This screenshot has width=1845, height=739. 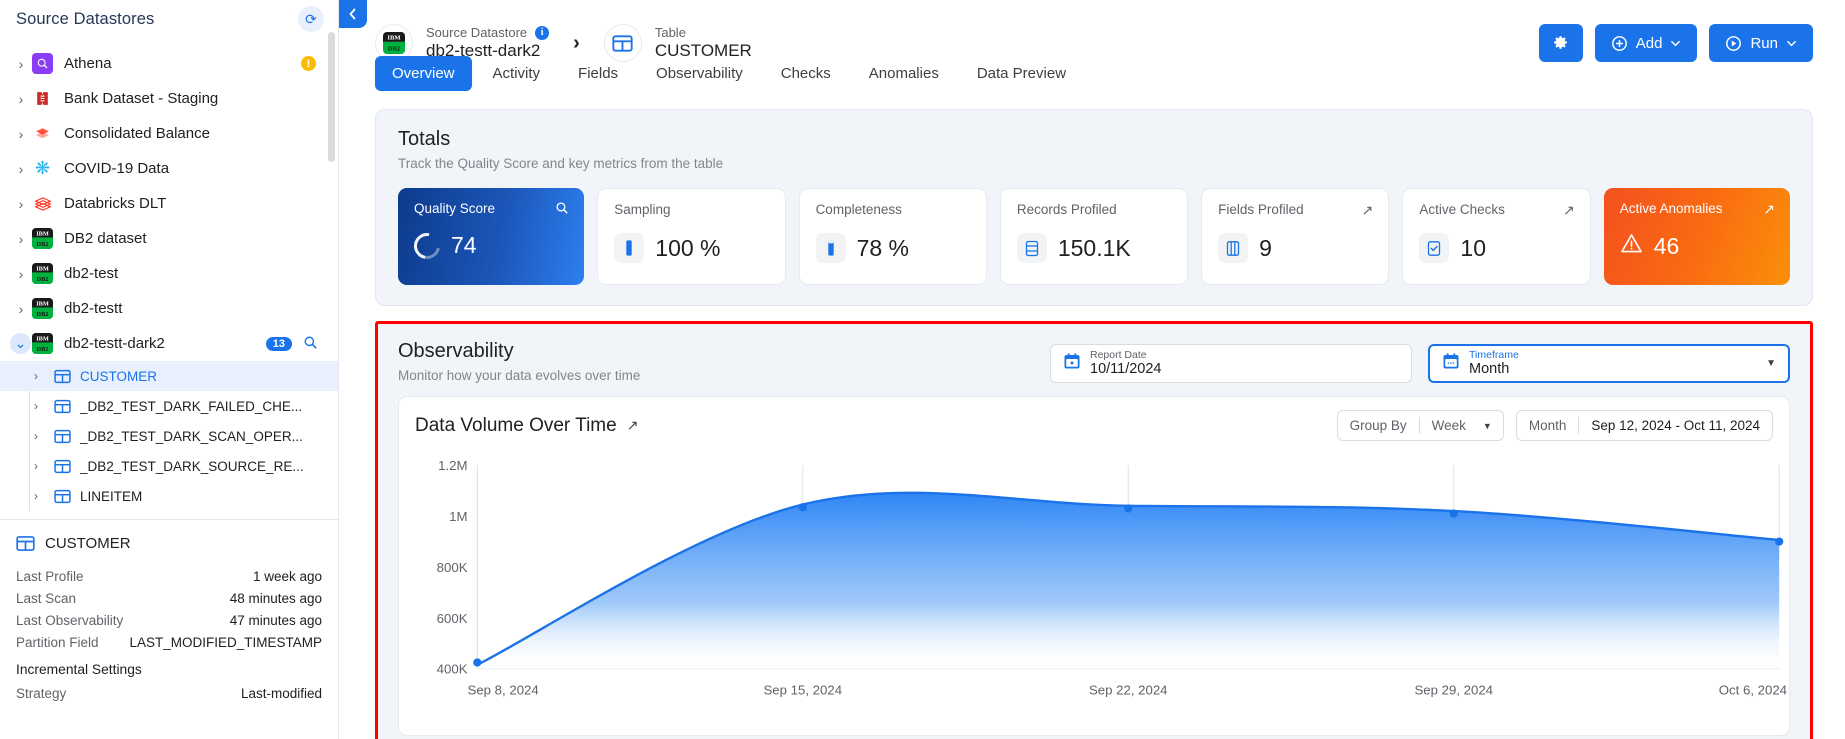 What do you see at coordinates (598, 73) in the screenshot?
I see `tab-fields: Fields` at bounding box center [598, 73].